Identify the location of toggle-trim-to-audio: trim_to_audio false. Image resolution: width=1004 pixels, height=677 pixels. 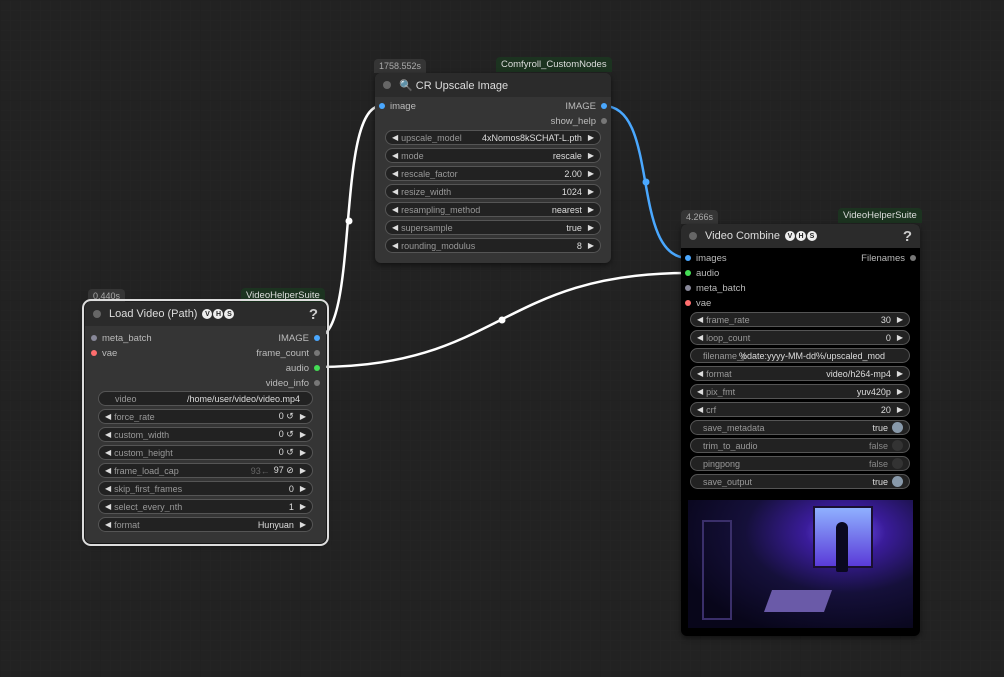
(800, 445).